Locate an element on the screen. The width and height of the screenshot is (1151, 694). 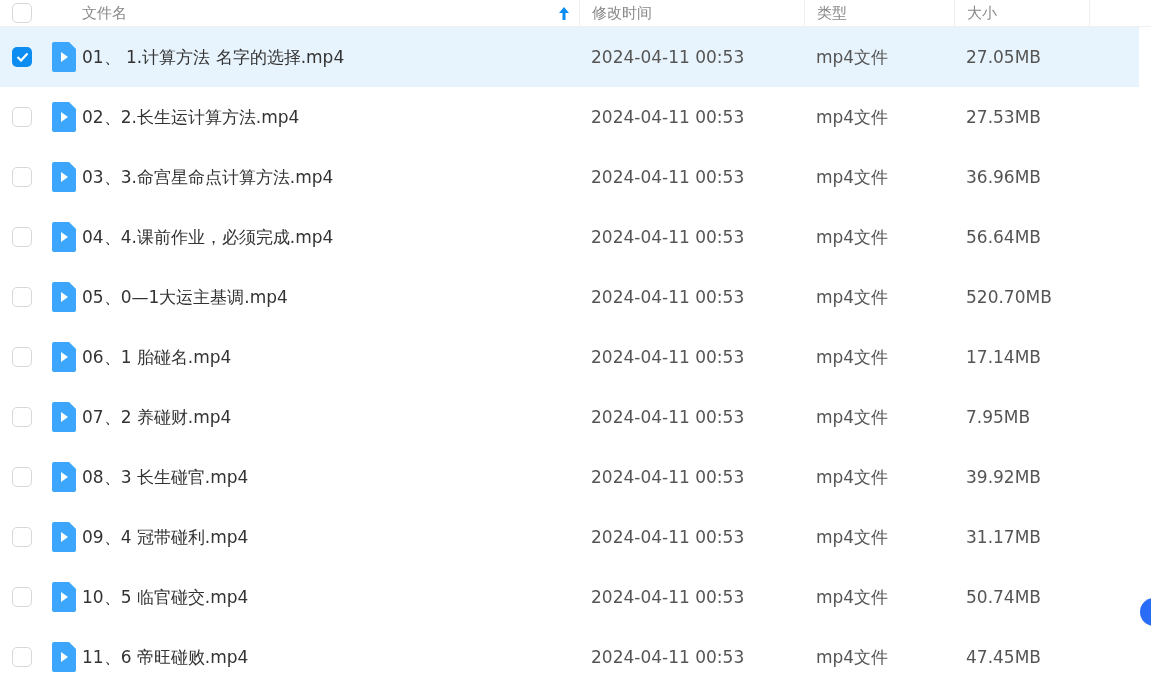
file-name: 07、2 养碰财.mp4 is located at coordinates (157, 417).